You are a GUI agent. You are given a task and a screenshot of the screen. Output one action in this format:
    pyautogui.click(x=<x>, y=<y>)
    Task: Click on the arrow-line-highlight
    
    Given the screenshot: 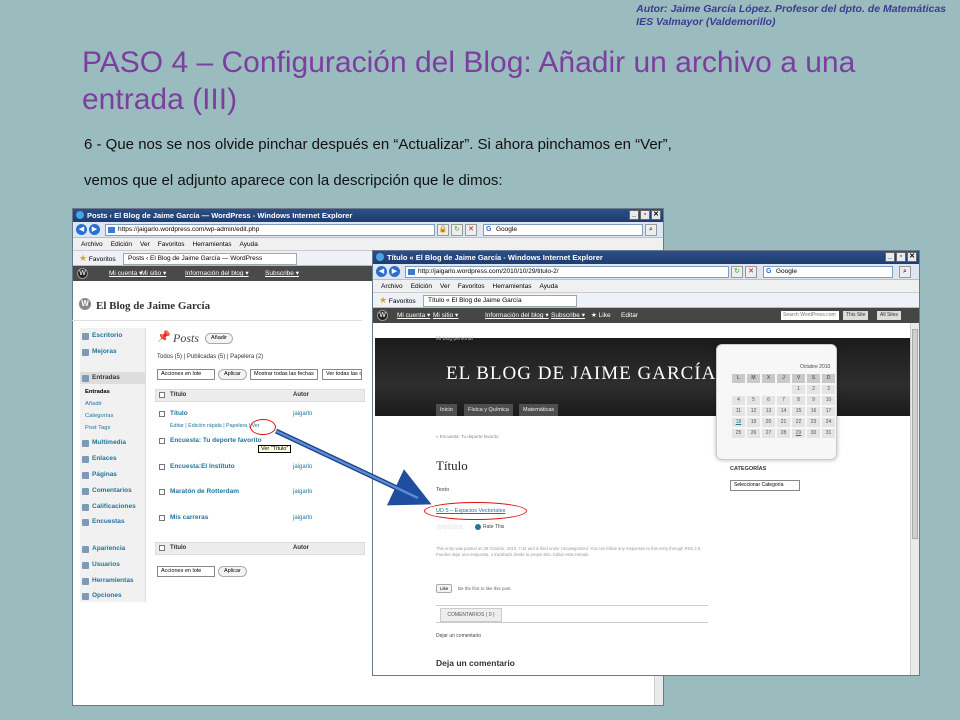 What is the action you would take?
    pyautogui.click(x=347, y=464)
    